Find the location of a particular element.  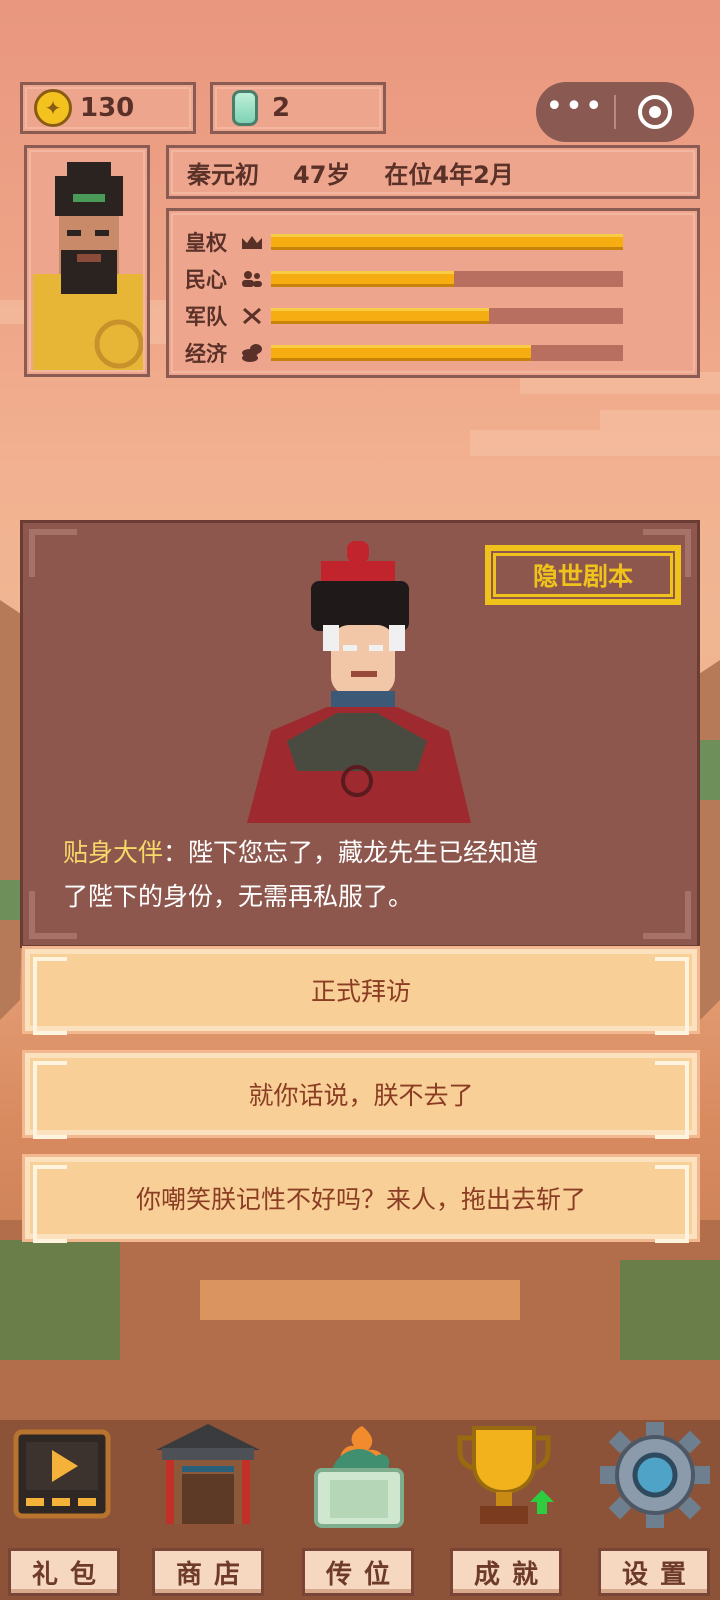

coin-value: 130 is located at coordinates (107, 108).